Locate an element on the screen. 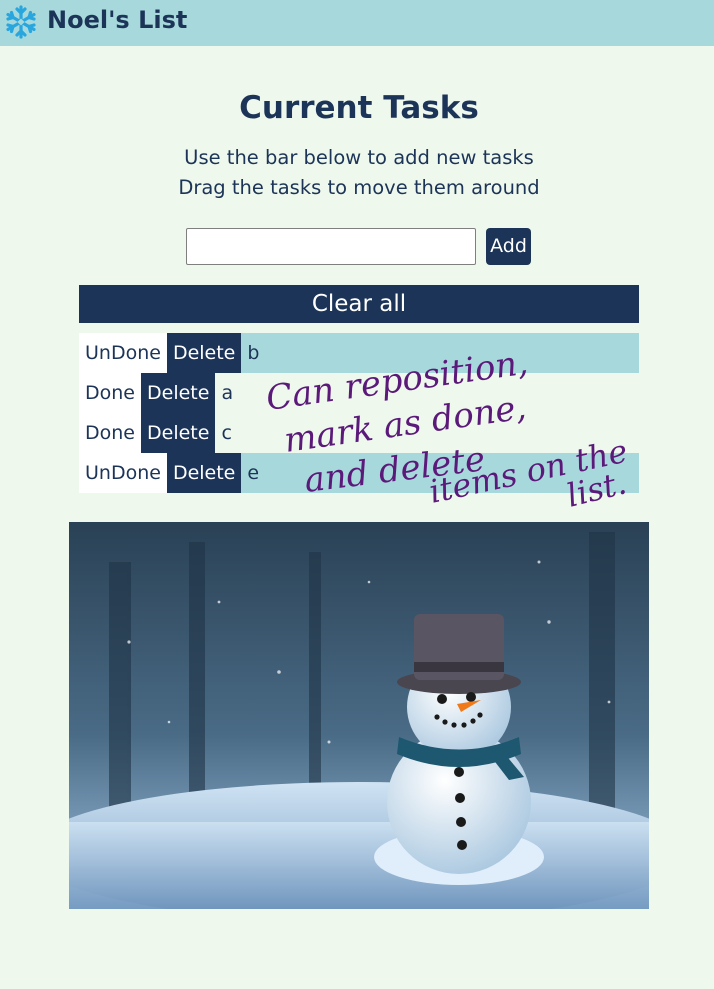 The width and height of the screenshot is (714, 989). clear-all-button: Clear all is located at coordinates (359, 304).